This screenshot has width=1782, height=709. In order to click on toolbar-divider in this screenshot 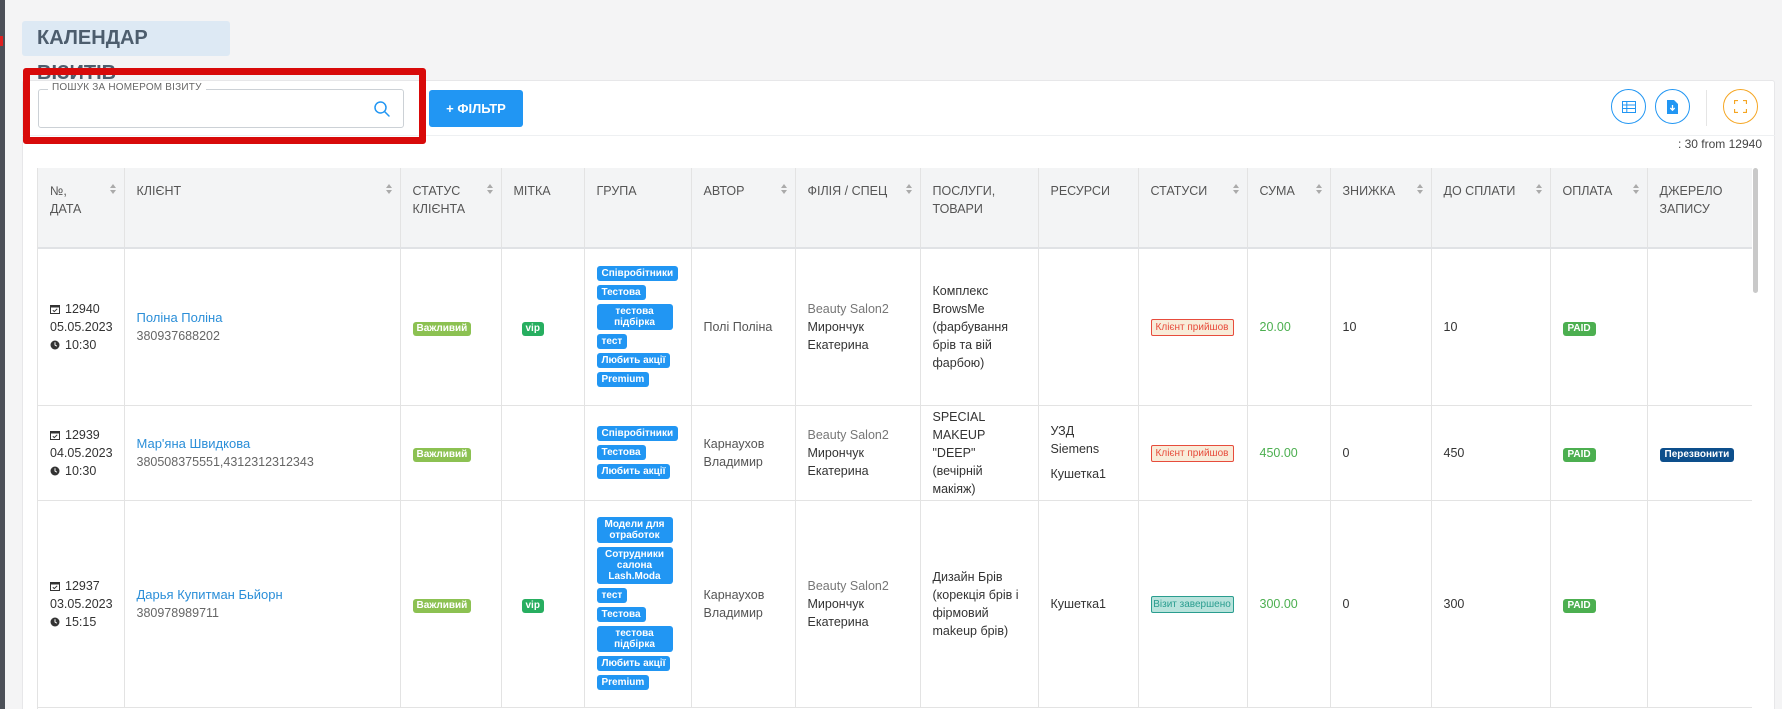, I will do `click(1706, 108)`.